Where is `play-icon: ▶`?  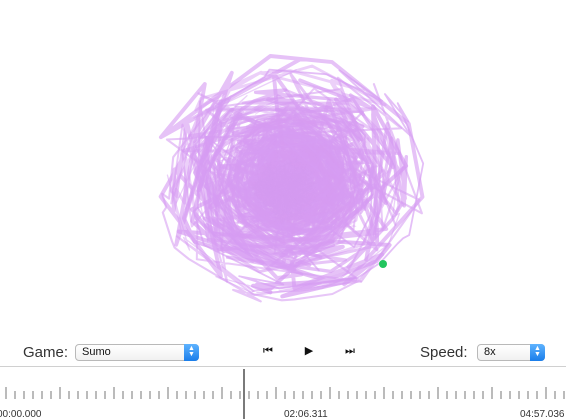 play-icon: ▶ is located at coordinates (309, 351).